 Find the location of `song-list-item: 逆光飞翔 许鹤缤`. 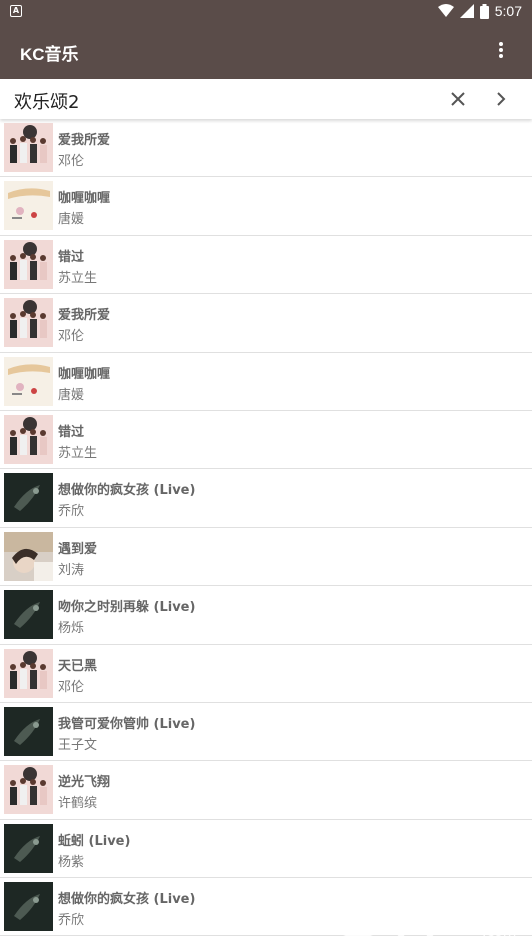

song-list-item: 逆光飞翔 许鹤缤 is located at coordinates (266, 790).